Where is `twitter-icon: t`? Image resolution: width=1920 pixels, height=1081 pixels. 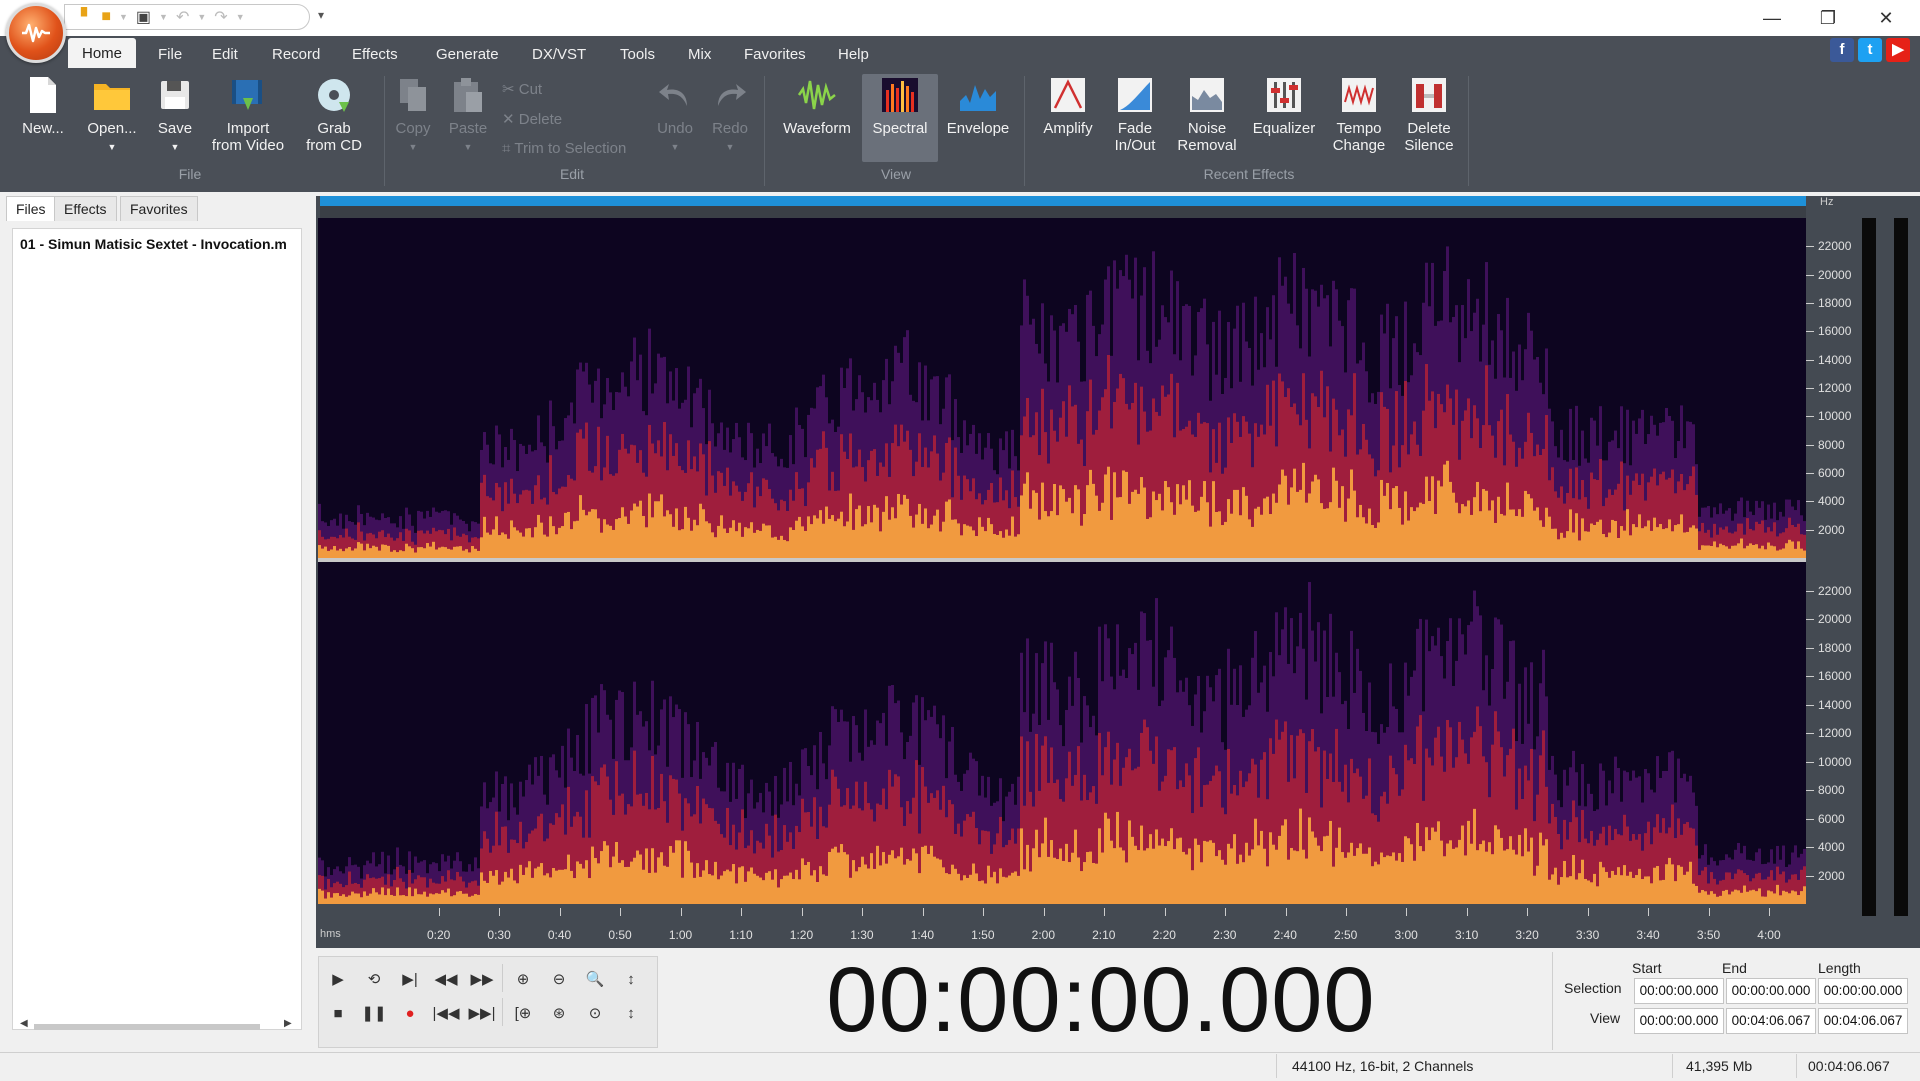
twitter-icon: t is located at coordinates (1870, 50).